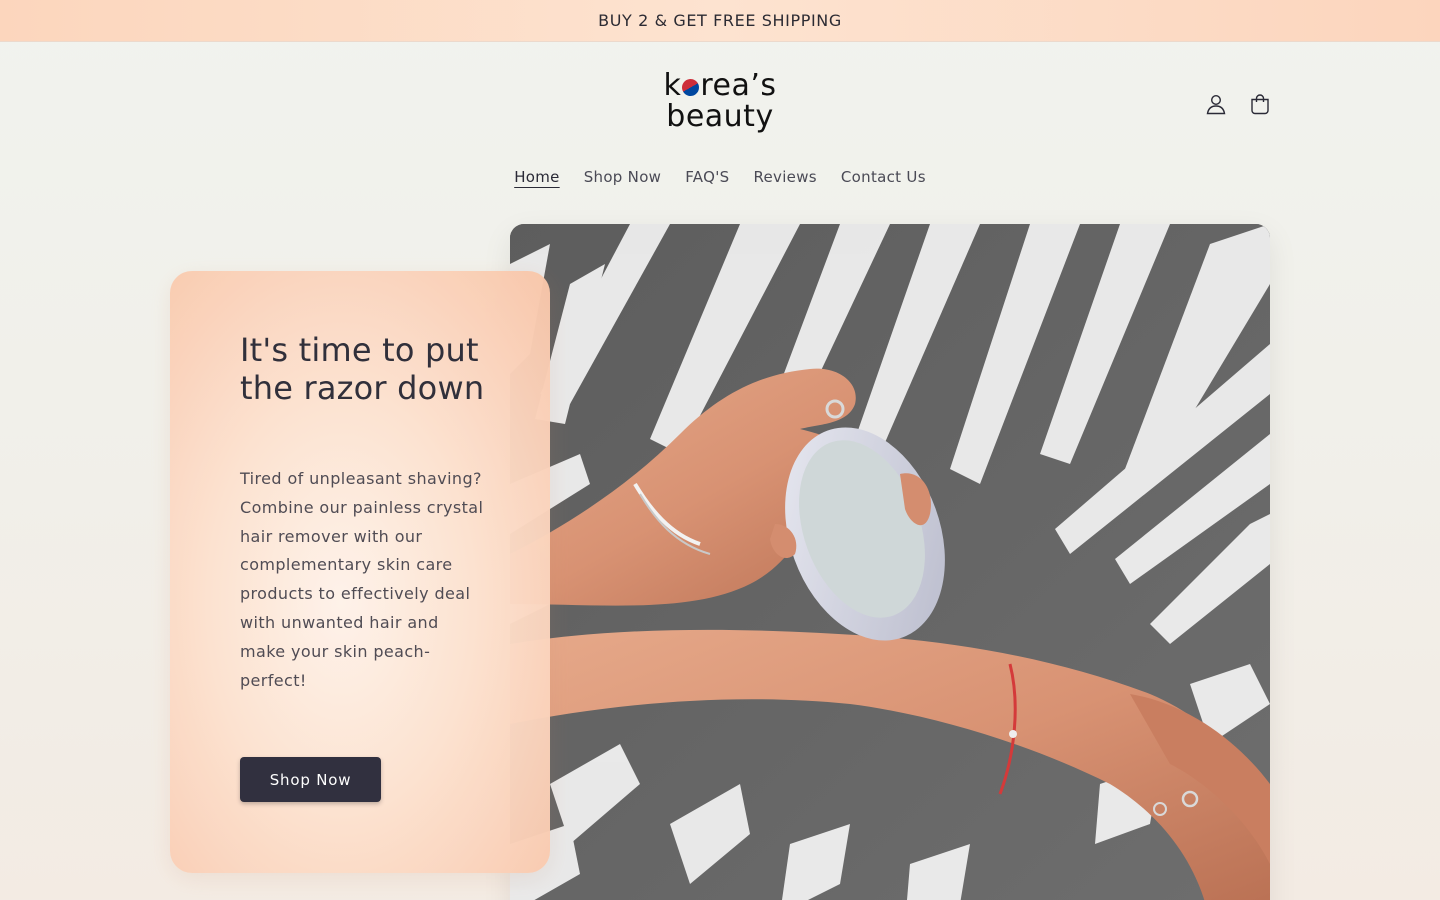 The image size is (1440, 900). Describe the element at coordinates (738, 85) in the screenshot. I see `logo-word: rea’s` at that location.